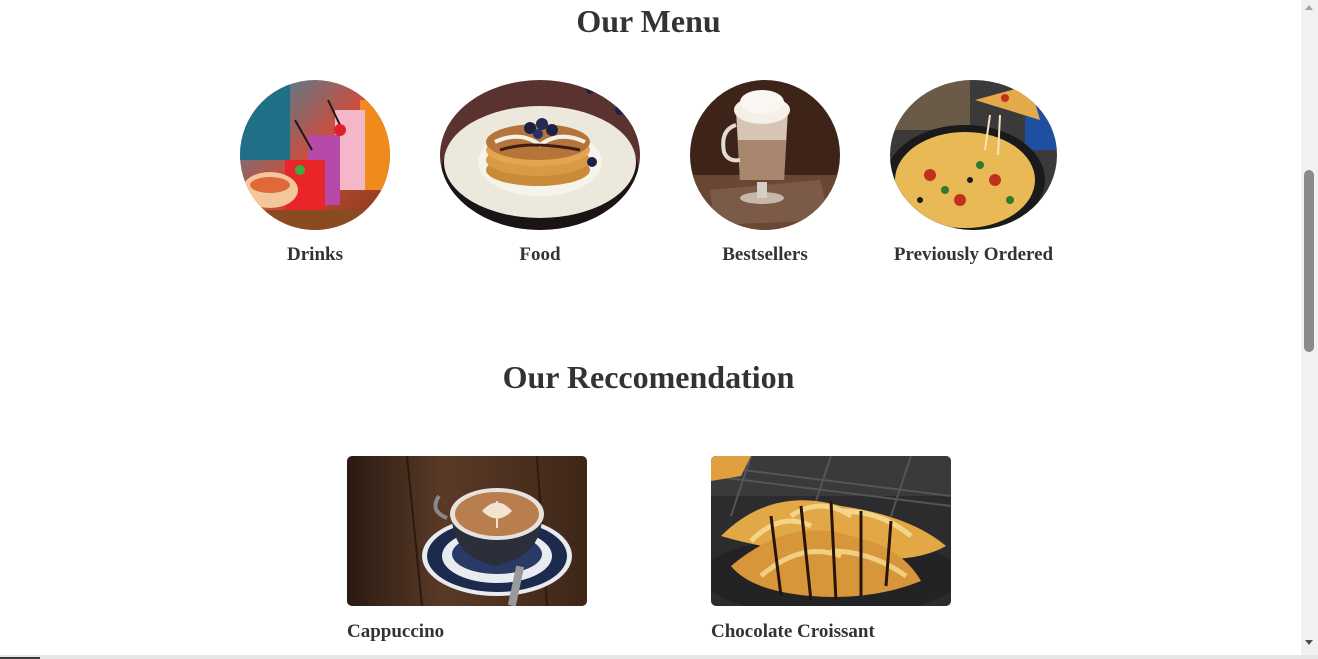  What do you see at coordinates (973, 254) in the screenshot?
I see `menu-item-label: Previously Ordered` at bounding box center [973, 254].